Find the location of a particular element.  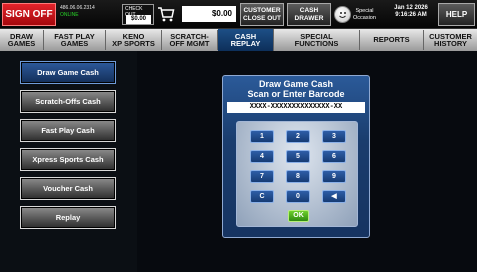

fast-play-cash-button: Fast Play Cash is located at coordinates (68, 130).